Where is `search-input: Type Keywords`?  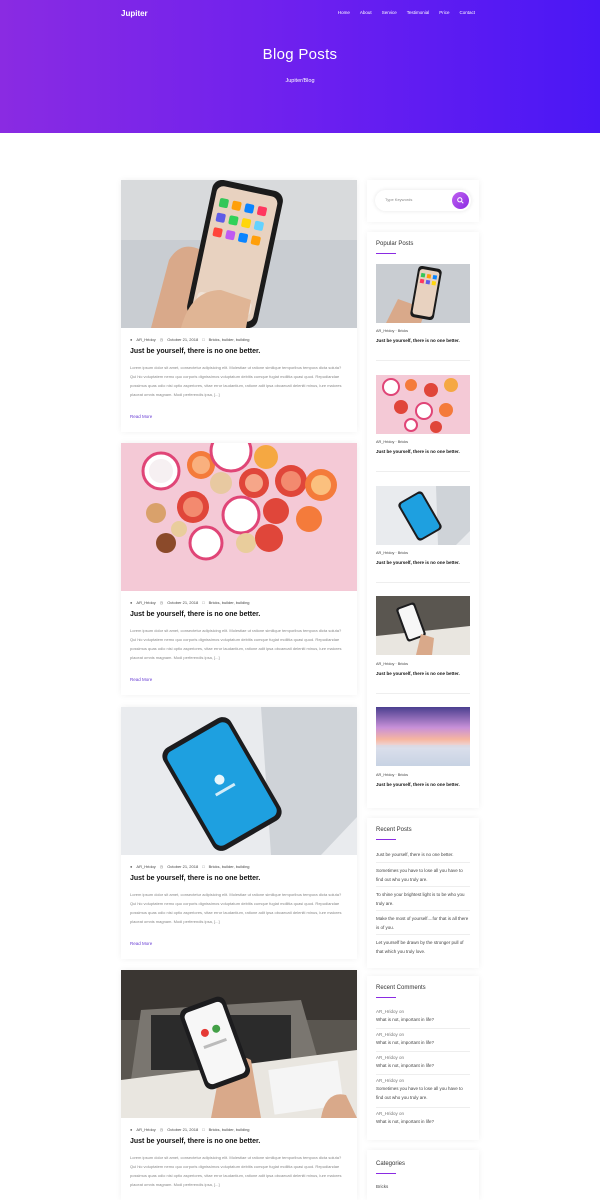
search-input: Type Keywords is located at coordinates (423, 200).